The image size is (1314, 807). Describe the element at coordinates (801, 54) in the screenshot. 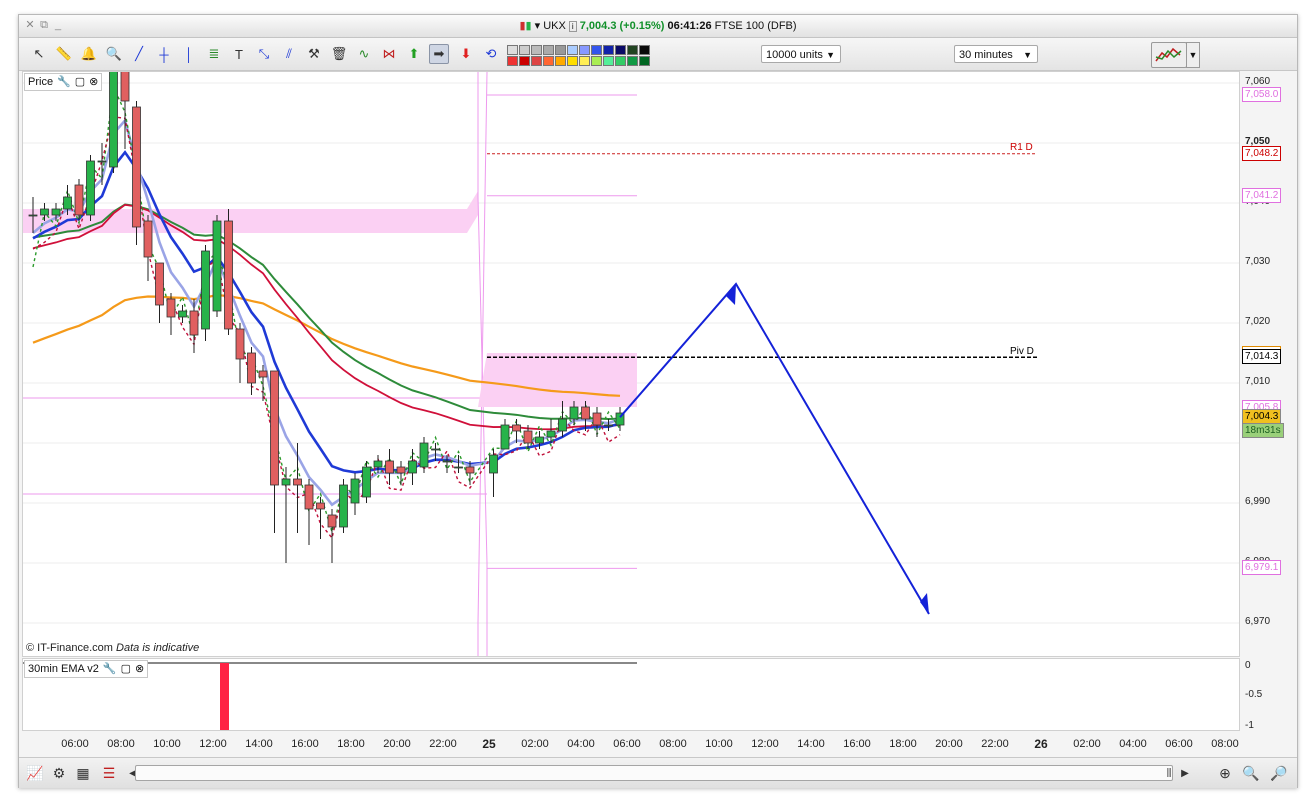

I see `units-dropdown: 10000 units ▼` at that location.